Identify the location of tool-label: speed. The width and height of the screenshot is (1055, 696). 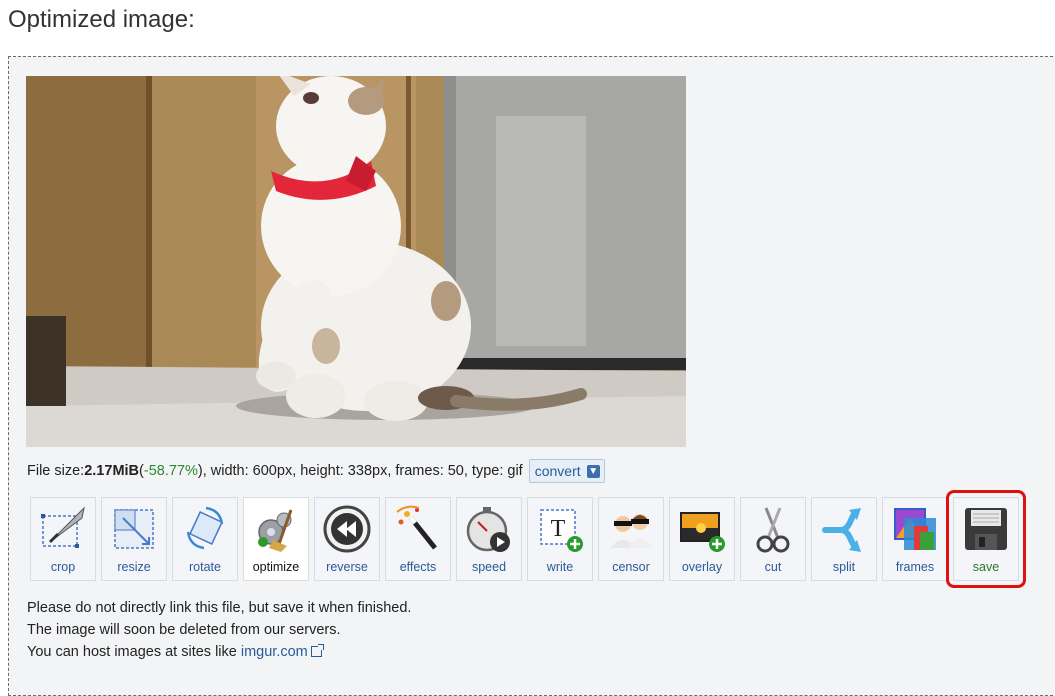
(489, 567).